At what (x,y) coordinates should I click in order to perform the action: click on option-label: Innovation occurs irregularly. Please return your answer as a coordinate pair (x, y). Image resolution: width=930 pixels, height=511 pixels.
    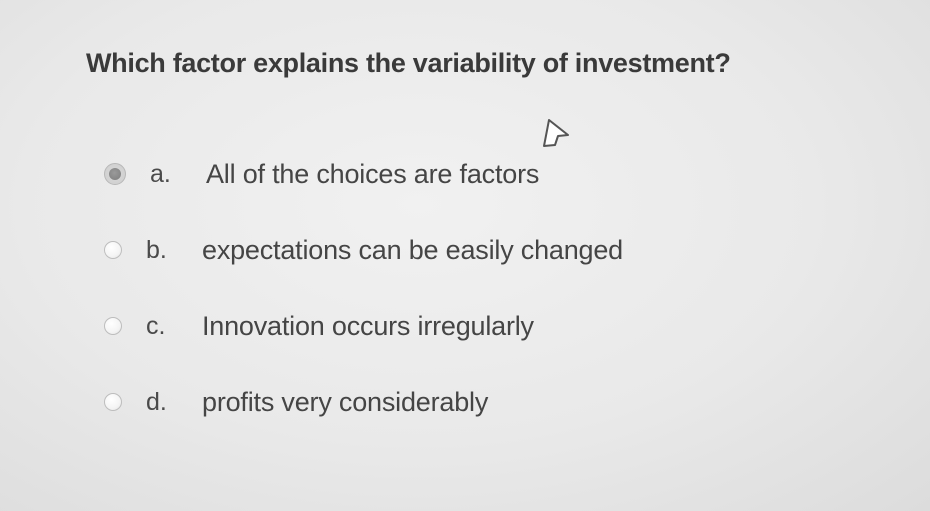
    Looking at the image, I should click on (368, 325).